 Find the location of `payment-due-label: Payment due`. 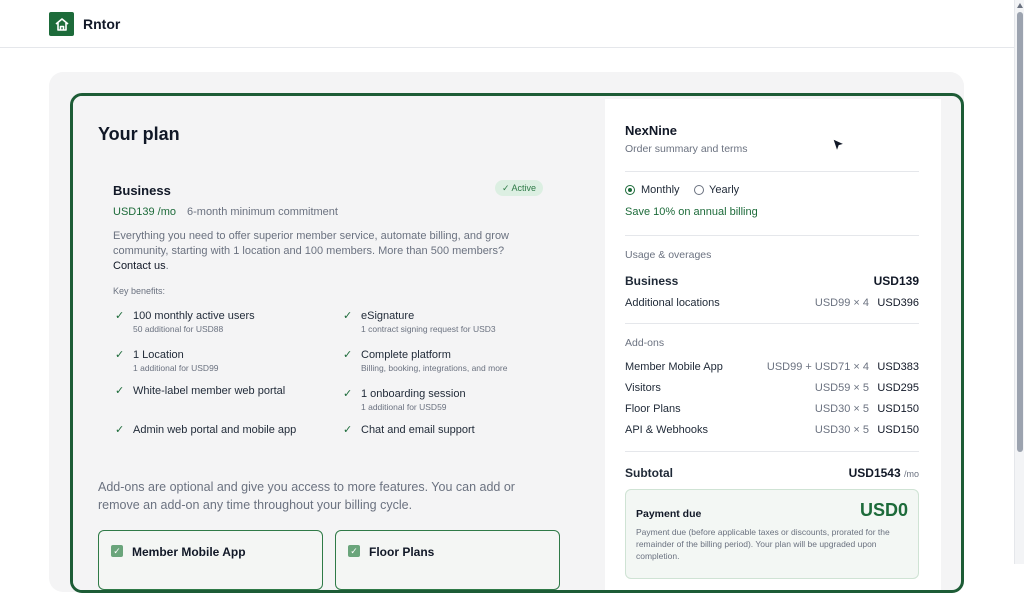

payment-due-label: Payment due is located at coordinates (669, 514).